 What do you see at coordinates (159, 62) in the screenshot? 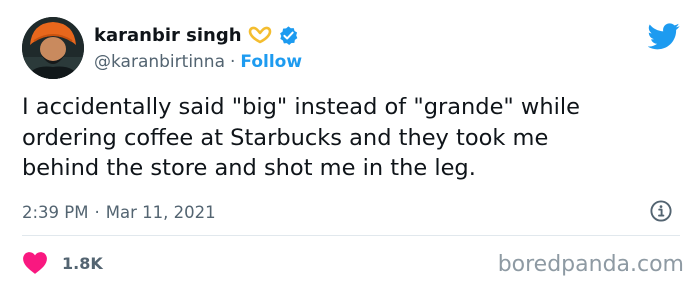
I see `author-handle: @karanbirtinna` at bounding box center [159, 62].